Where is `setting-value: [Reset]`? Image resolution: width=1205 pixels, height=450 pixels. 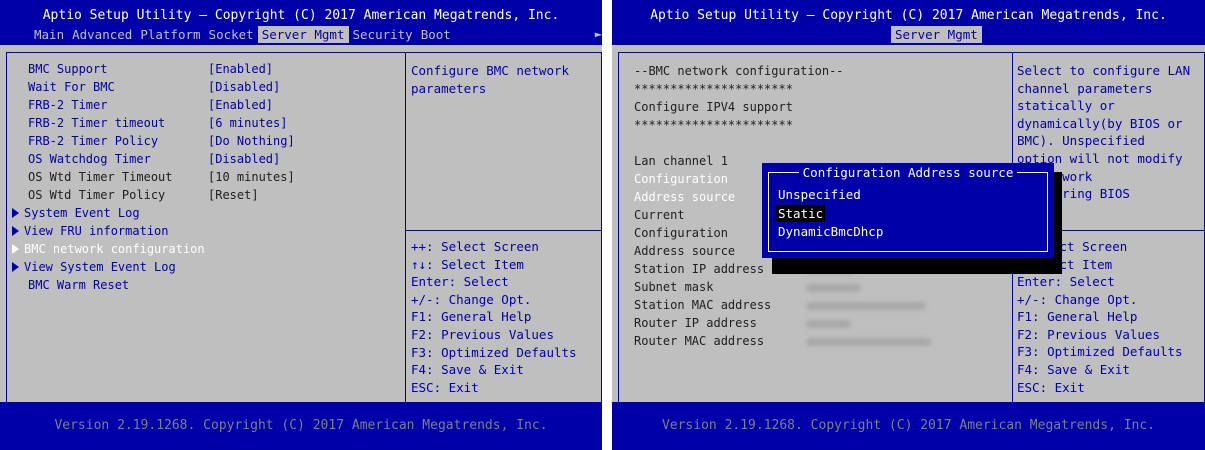
setting-value: [Reset] is located at coordinates (233, 195).